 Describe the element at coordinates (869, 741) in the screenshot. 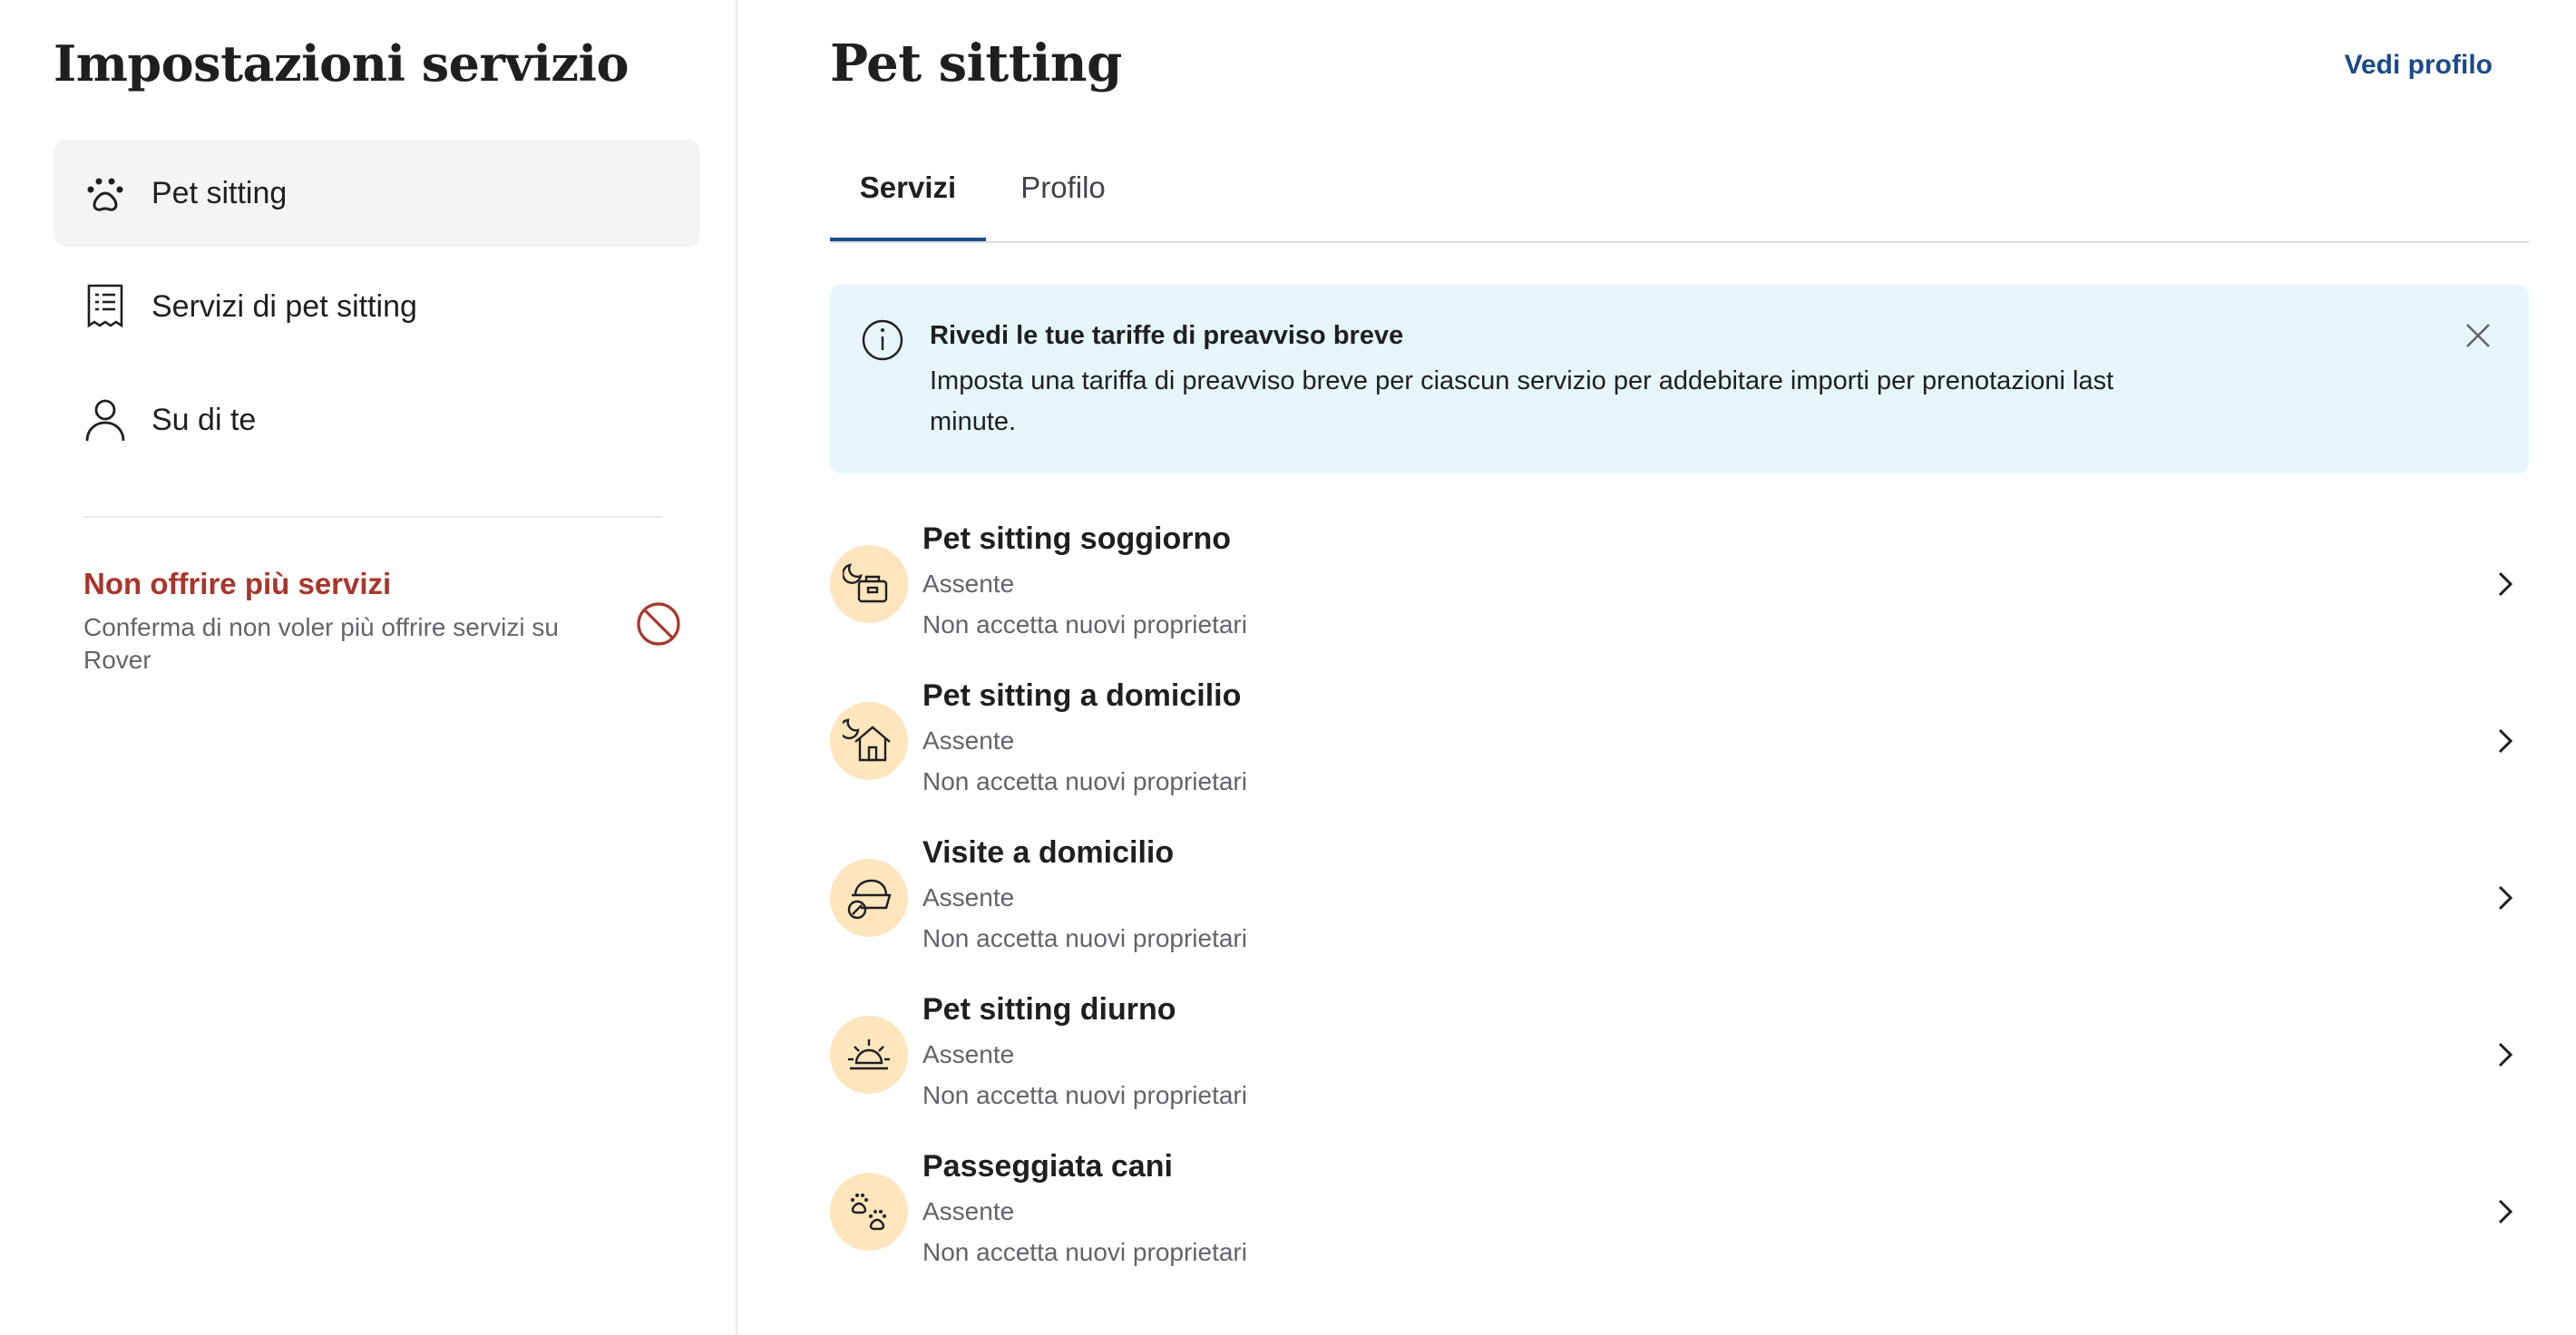

I see `house-sitting-icon` at that location.